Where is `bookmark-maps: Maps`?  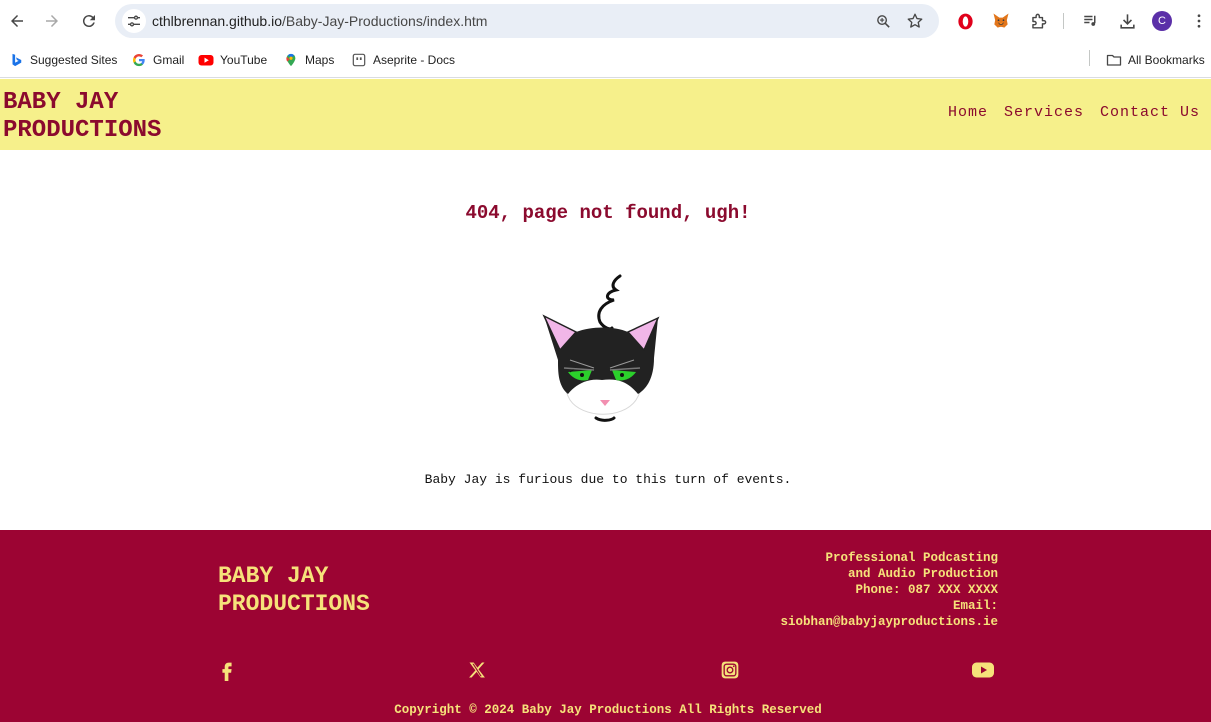 bookmark-maps: Maps is located at coordinates (308, 60).